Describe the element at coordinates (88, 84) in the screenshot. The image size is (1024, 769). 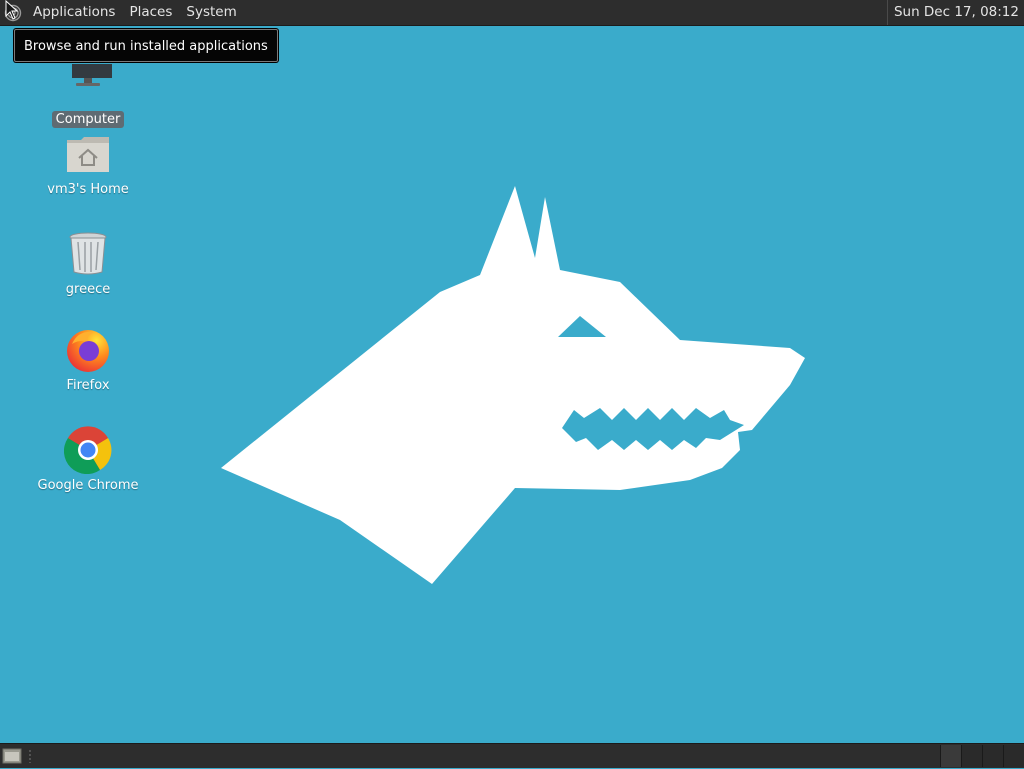
I see `computer-monitor-icon` at that location.